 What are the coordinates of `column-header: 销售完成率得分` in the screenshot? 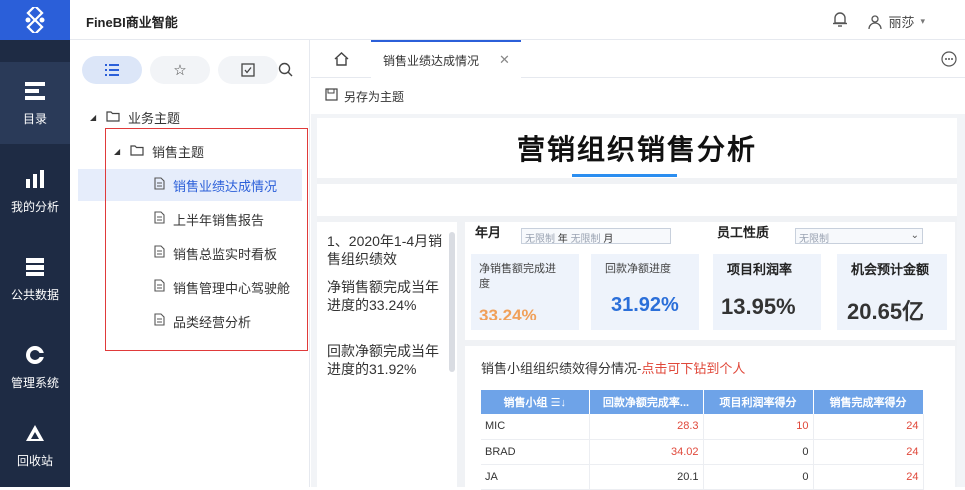 It's located at (868, 402).